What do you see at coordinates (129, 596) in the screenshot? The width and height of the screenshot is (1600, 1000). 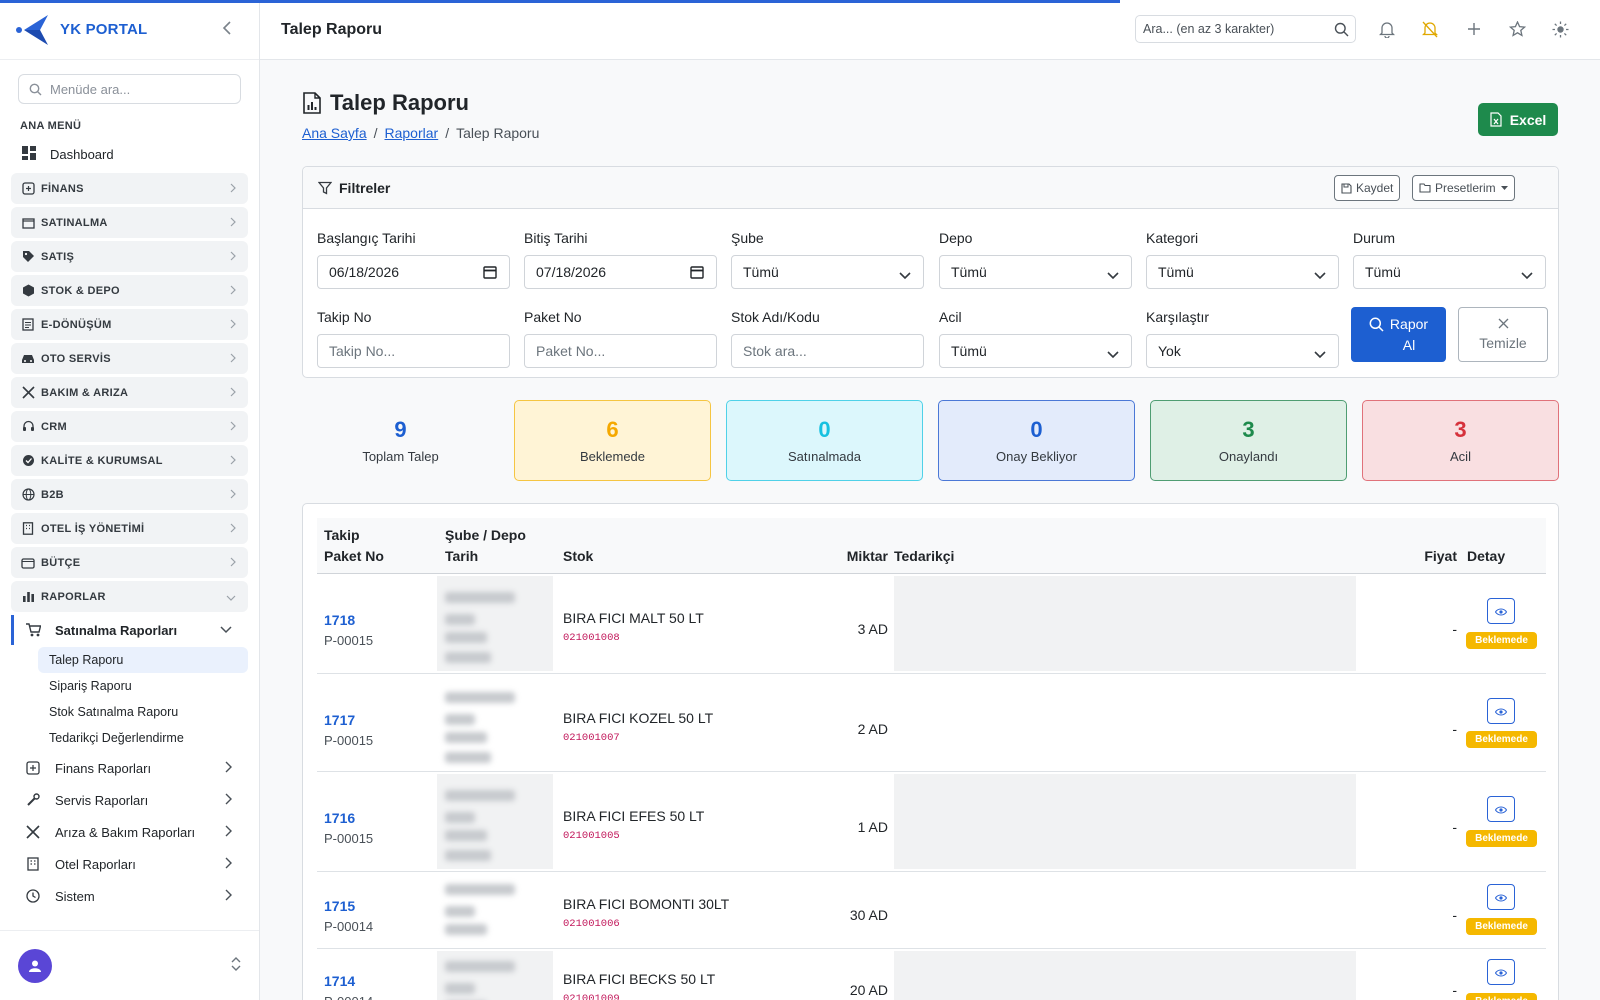 I see `sidebar-category-12: RAPORLAR` at bounding box center [129, 596].